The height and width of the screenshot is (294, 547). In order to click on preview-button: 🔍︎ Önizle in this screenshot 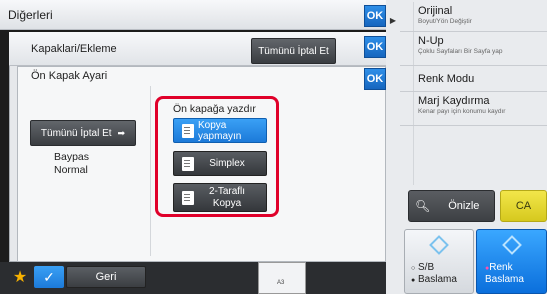, I will do `click(451, 206)`.